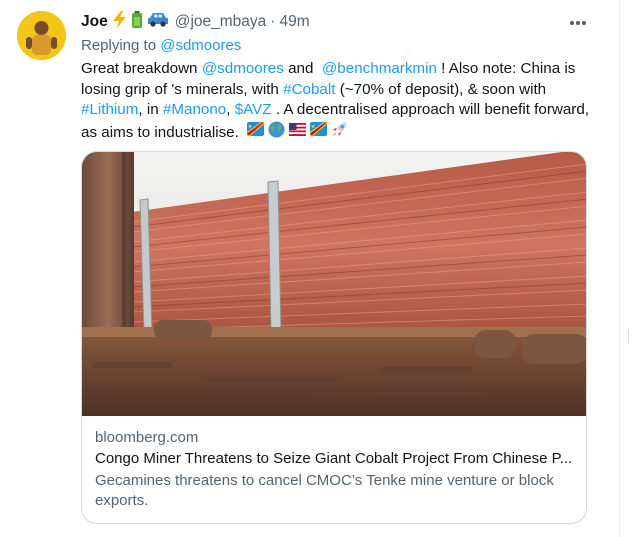 The height and width of the screenshot is (537, 640). Describe the element at coordinates (443, 89) in the screenshot. I see `text-part: (~70% of deposit), & soon with` at that location.